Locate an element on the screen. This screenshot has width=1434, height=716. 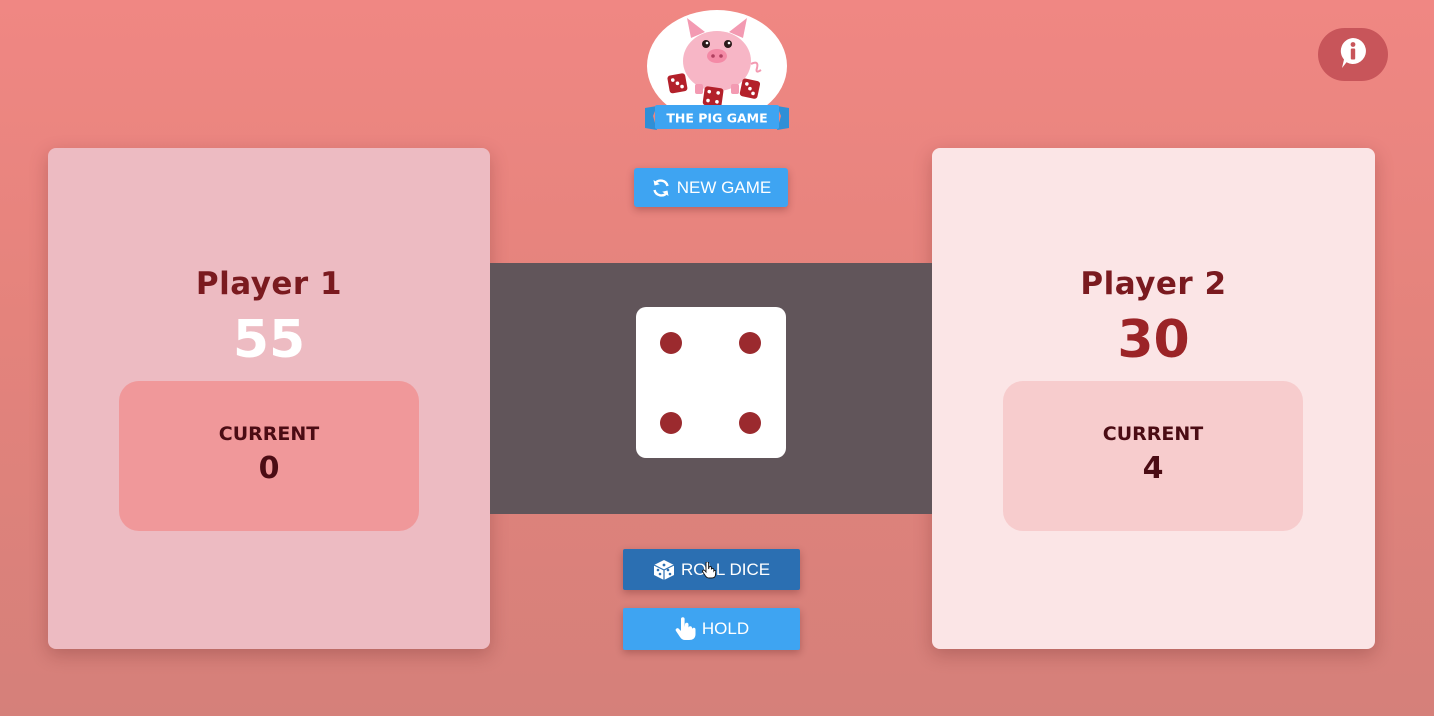
new-game-button: NEW GAME is located at coordinates (711, 187).